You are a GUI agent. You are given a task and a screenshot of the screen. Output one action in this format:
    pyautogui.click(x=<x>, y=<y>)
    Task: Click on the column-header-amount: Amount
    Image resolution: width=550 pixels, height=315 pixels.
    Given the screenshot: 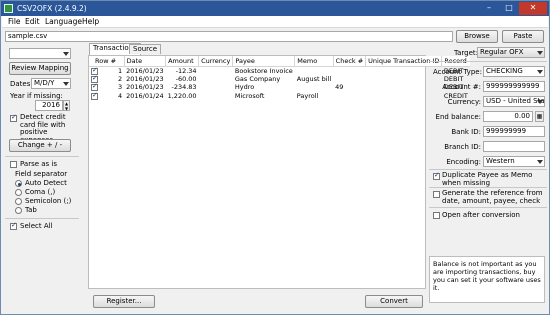 What is the action you would take?
    pyautogui.click(x=182, y=61)
    